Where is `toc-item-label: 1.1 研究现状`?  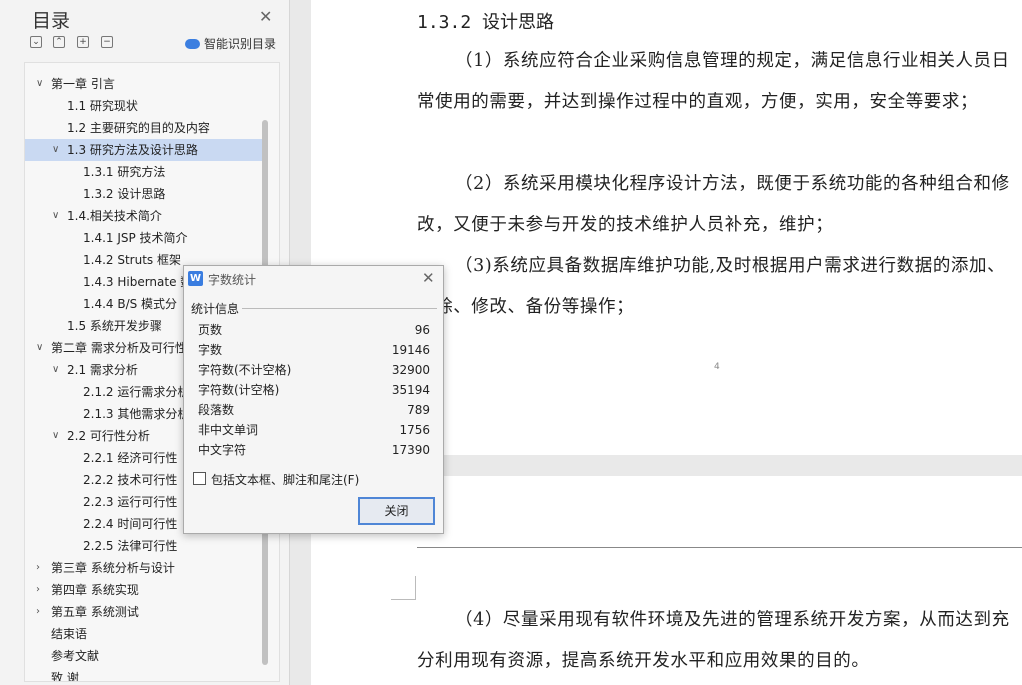
toc-item-label: 1.1 研究现状 is located at coordinates (102, 106).